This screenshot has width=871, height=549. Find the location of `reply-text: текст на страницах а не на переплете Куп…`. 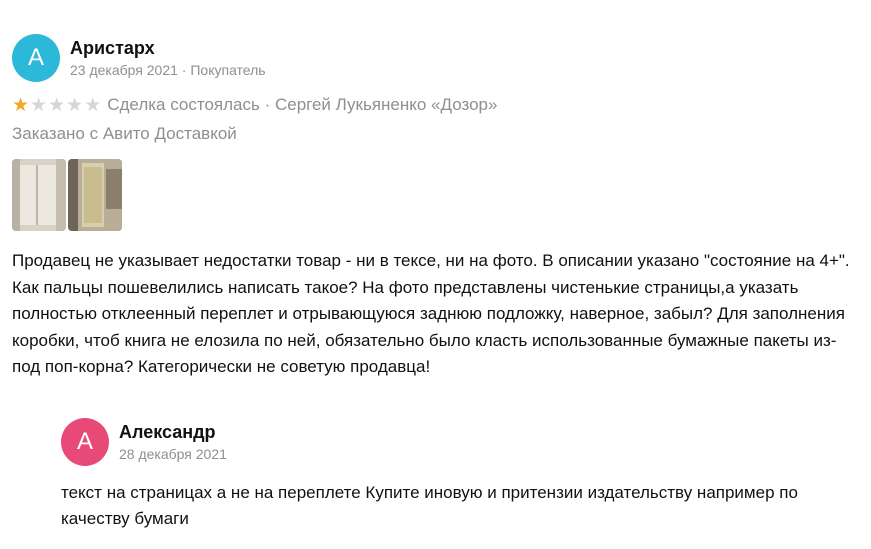

reply-text: текст на страницах а не на переплете Куп… is located at coordinates (429, 505).